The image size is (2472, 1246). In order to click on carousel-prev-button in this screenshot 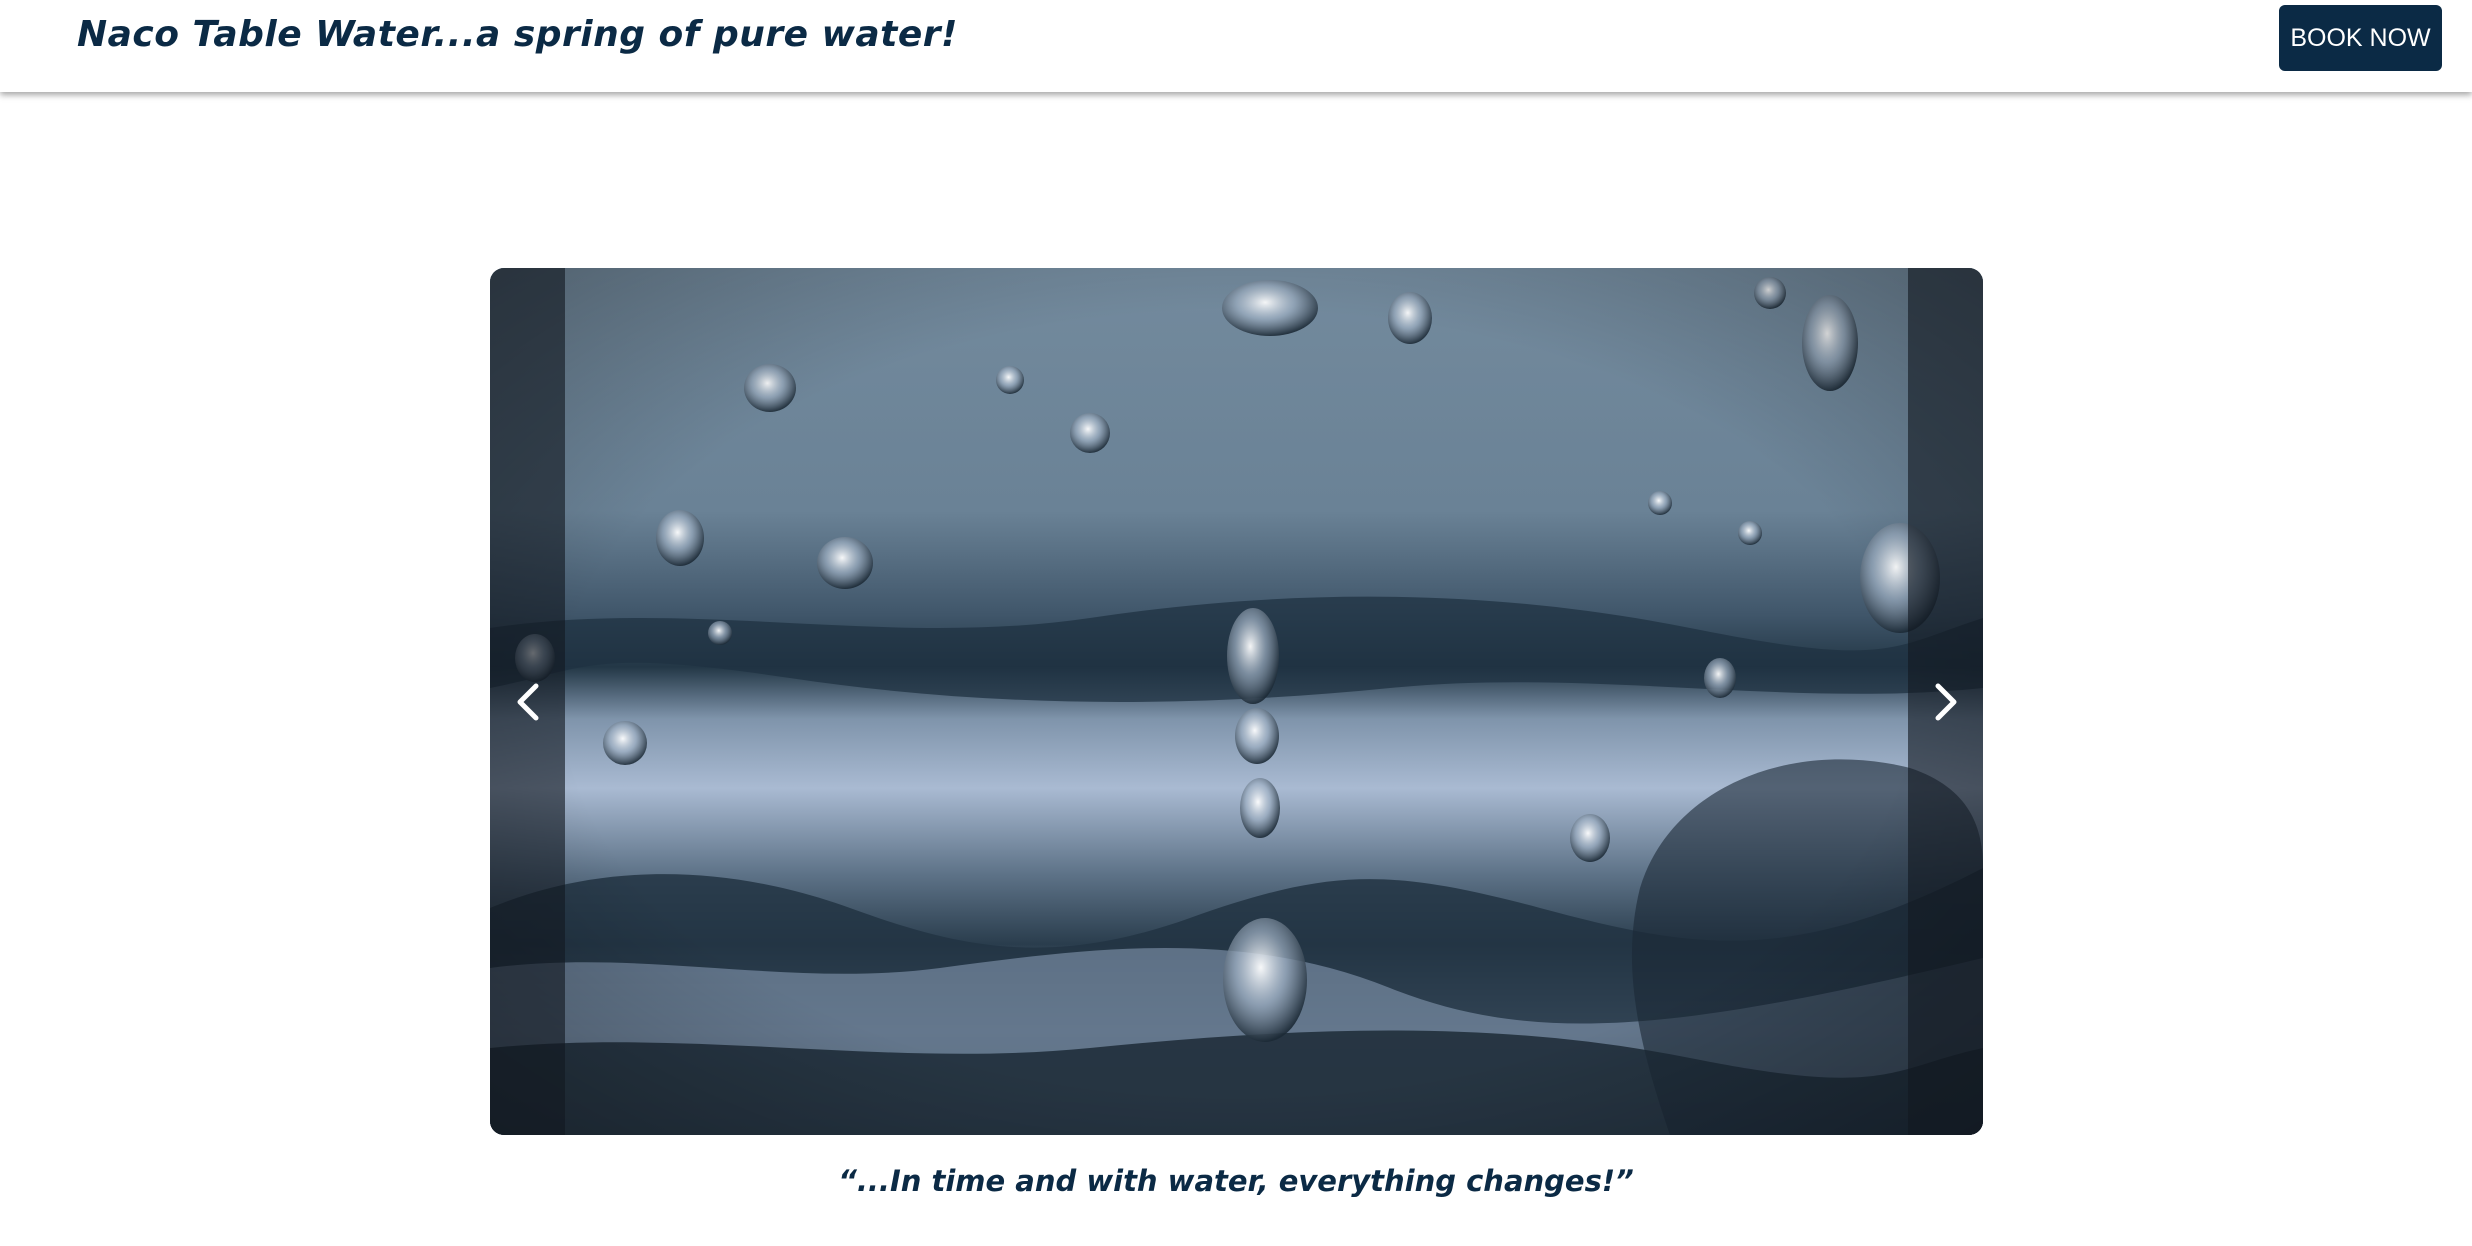, I will do `click(527, 701)`.